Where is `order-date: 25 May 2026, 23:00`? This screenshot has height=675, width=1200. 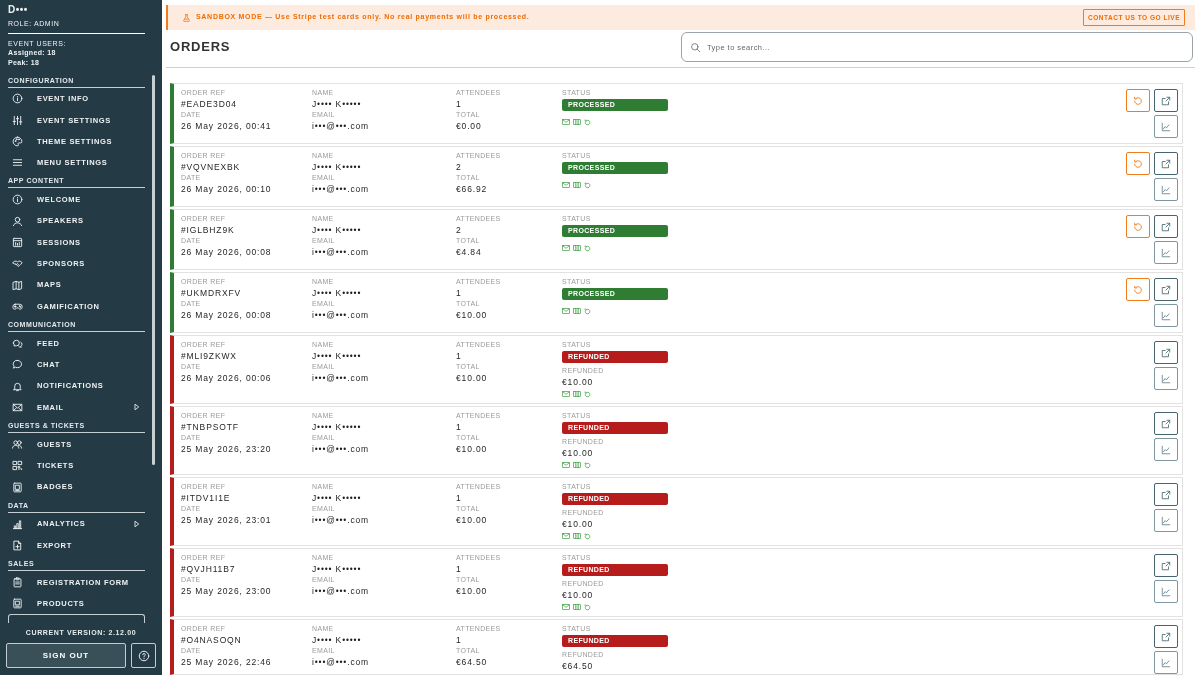
order-date: 25 May 2026, 23:00 is located at coordinates (226, 591).